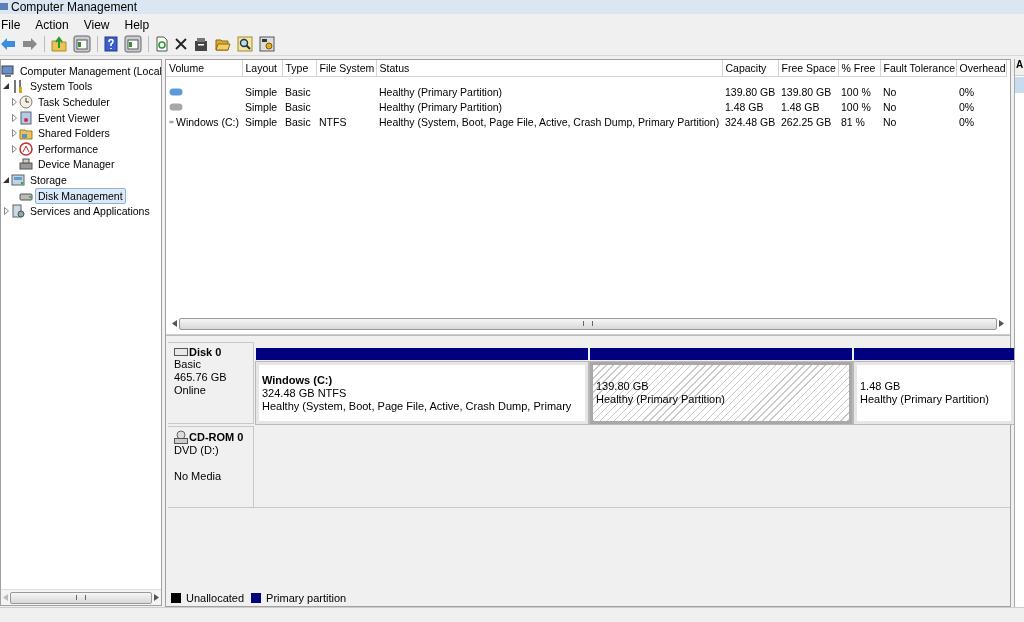 Image resolution: width=1024 pixels, height=622 pixels. I want to click on help-icon, so click(111, 44).